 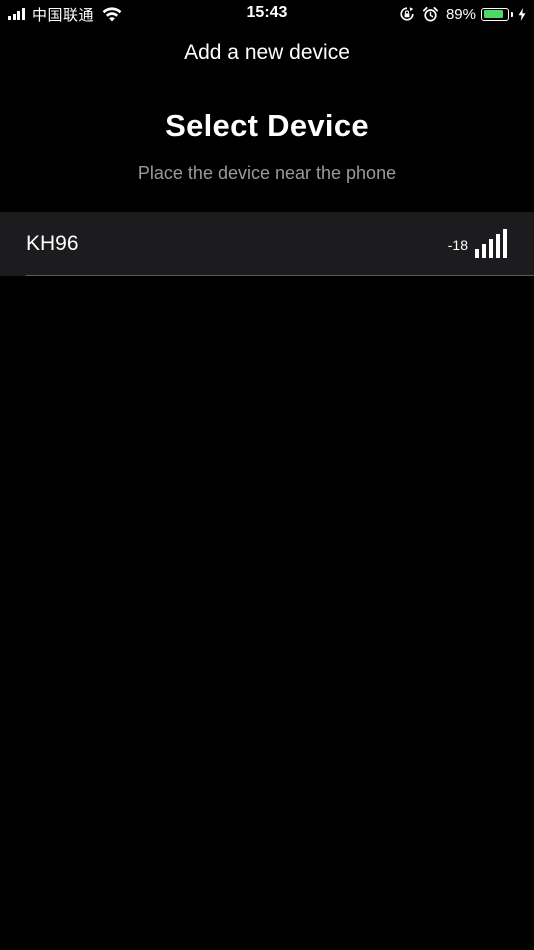 I want to click on alarm-icon, so click(x=430, y=13).